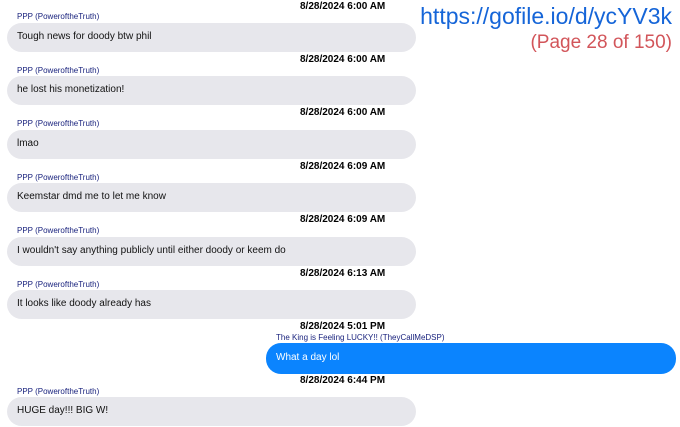 This screenshot has height=427, width=680. Describe the element at coordinates (211, 144) in the screenshot. I see `incoming-message-bubble: lmao` at that location.